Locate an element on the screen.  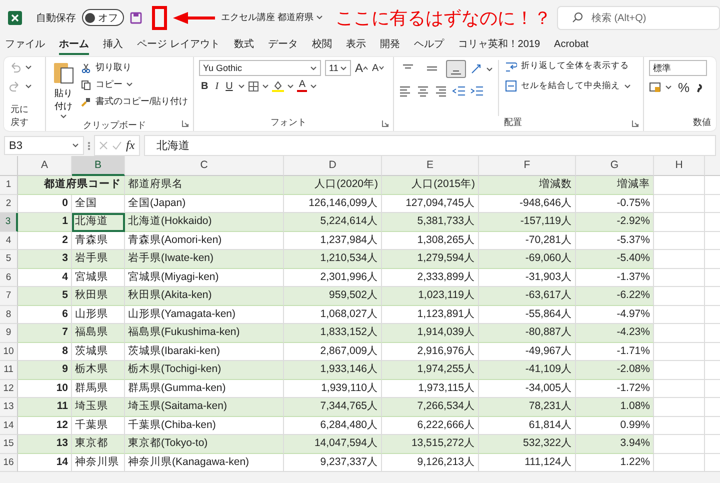
decrease-indent-icon is located at coordinates (459, 91).